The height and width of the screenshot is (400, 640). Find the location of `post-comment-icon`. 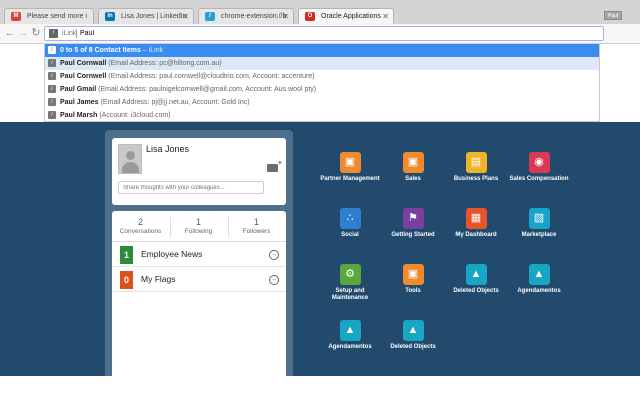

post-comment-icon is located at coordinates (274, 166).